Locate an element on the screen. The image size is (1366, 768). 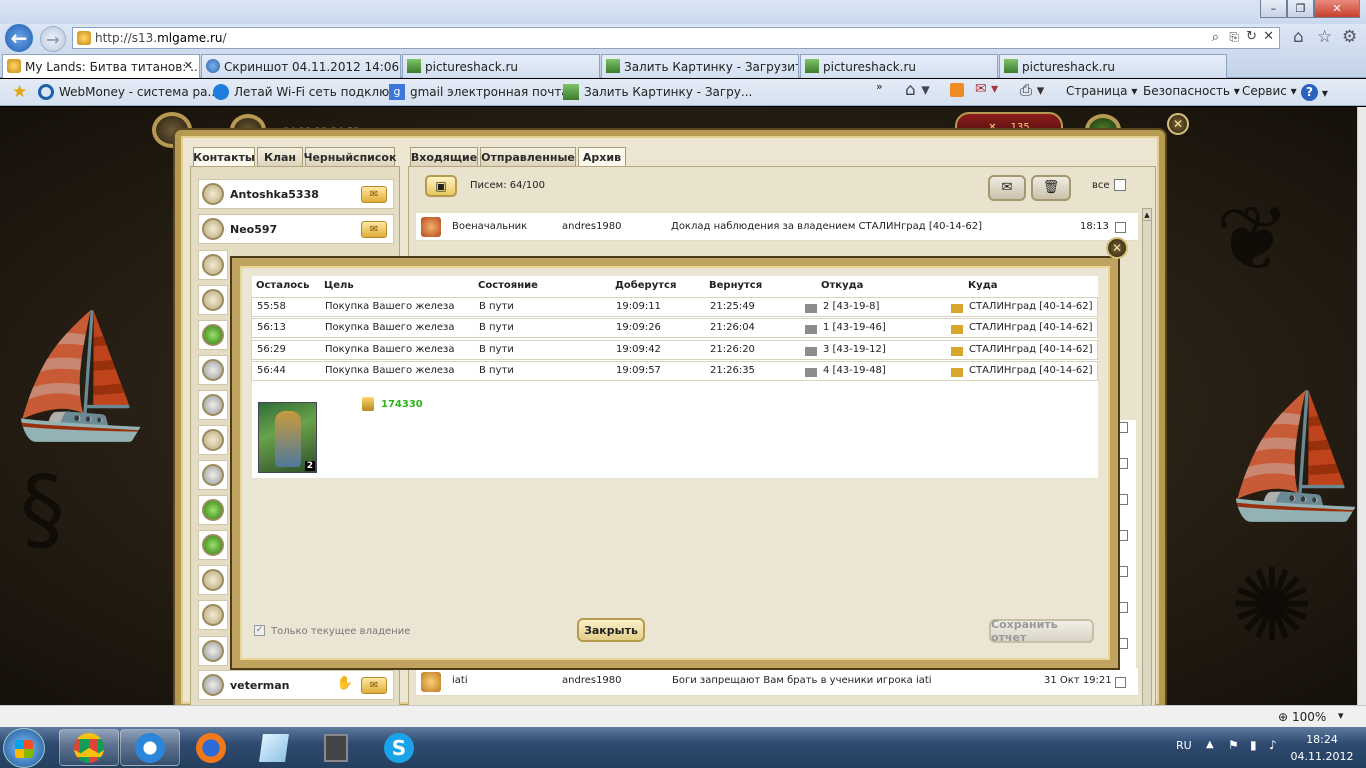
save-report-button: Сохранить отчет is located at coordinates (1041, 631).